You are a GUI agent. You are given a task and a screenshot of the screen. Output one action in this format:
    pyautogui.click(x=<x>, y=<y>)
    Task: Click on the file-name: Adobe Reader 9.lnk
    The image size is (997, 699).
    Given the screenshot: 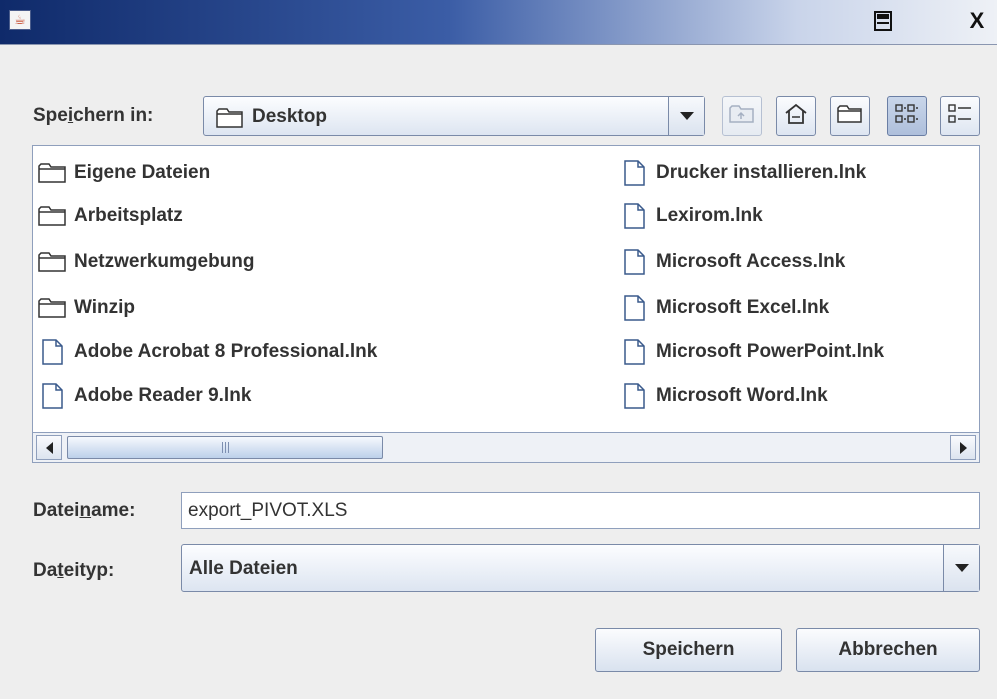 What is the action you would take?
    pyautogui.click(x=163, y=395)
    